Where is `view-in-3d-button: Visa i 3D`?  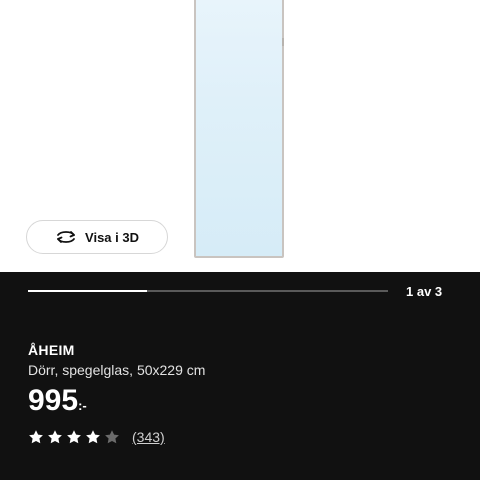 view-in-3d-button: Visa i 3D is located at coordinates (97, 237).